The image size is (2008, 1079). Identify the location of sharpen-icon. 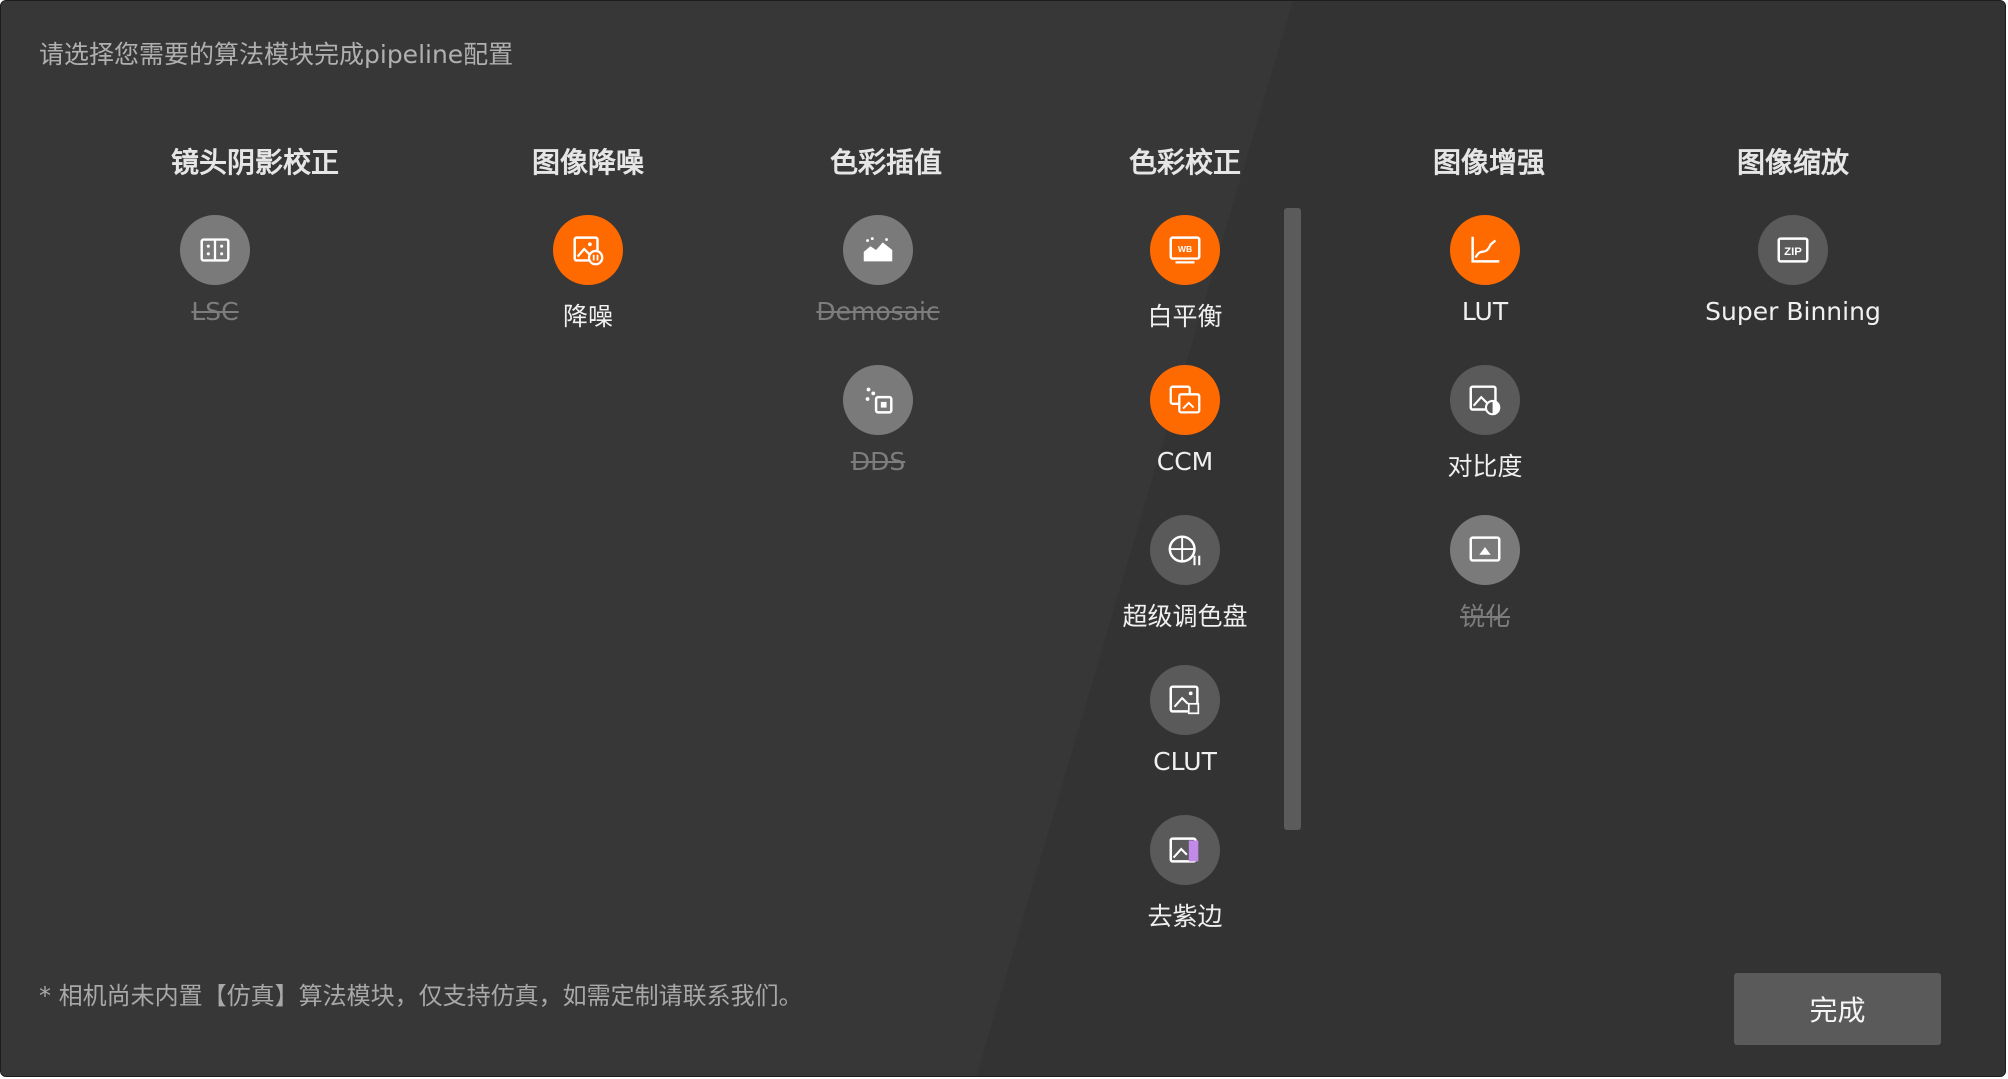
(1485, 550).